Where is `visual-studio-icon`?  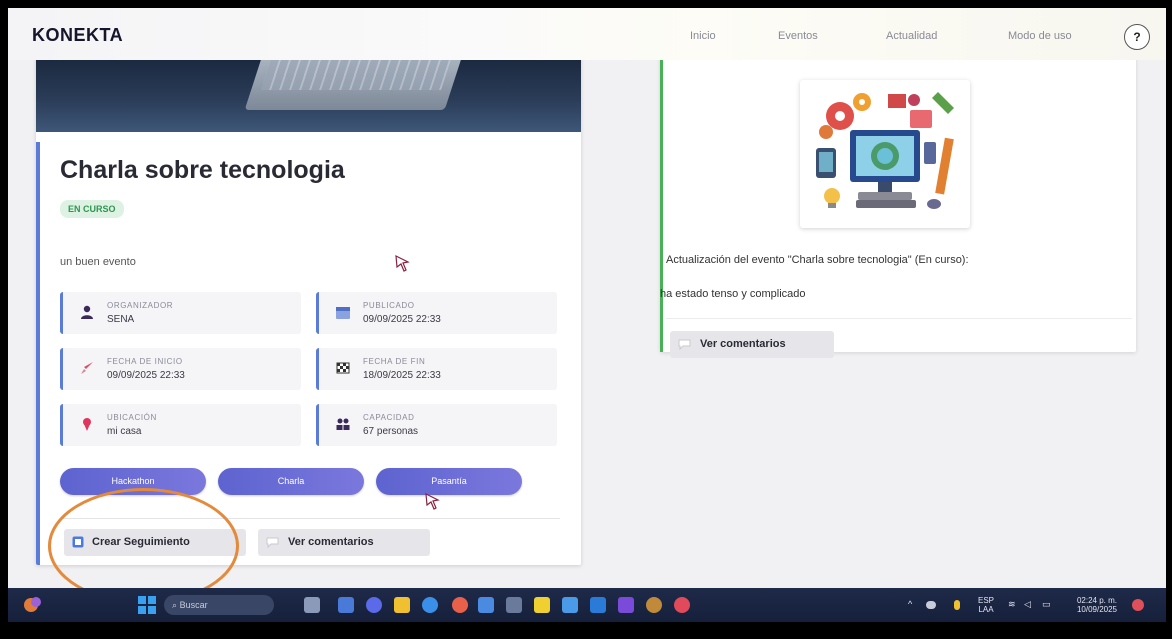 visual-studio-icon is located at coordinates (626, 605).